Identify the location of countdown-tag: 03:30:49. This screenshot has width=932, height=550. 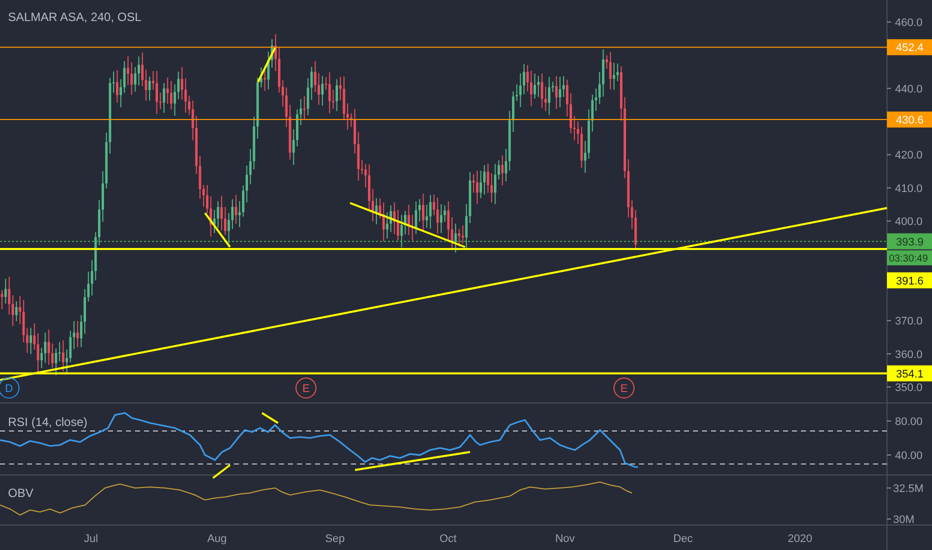
(909, 258).